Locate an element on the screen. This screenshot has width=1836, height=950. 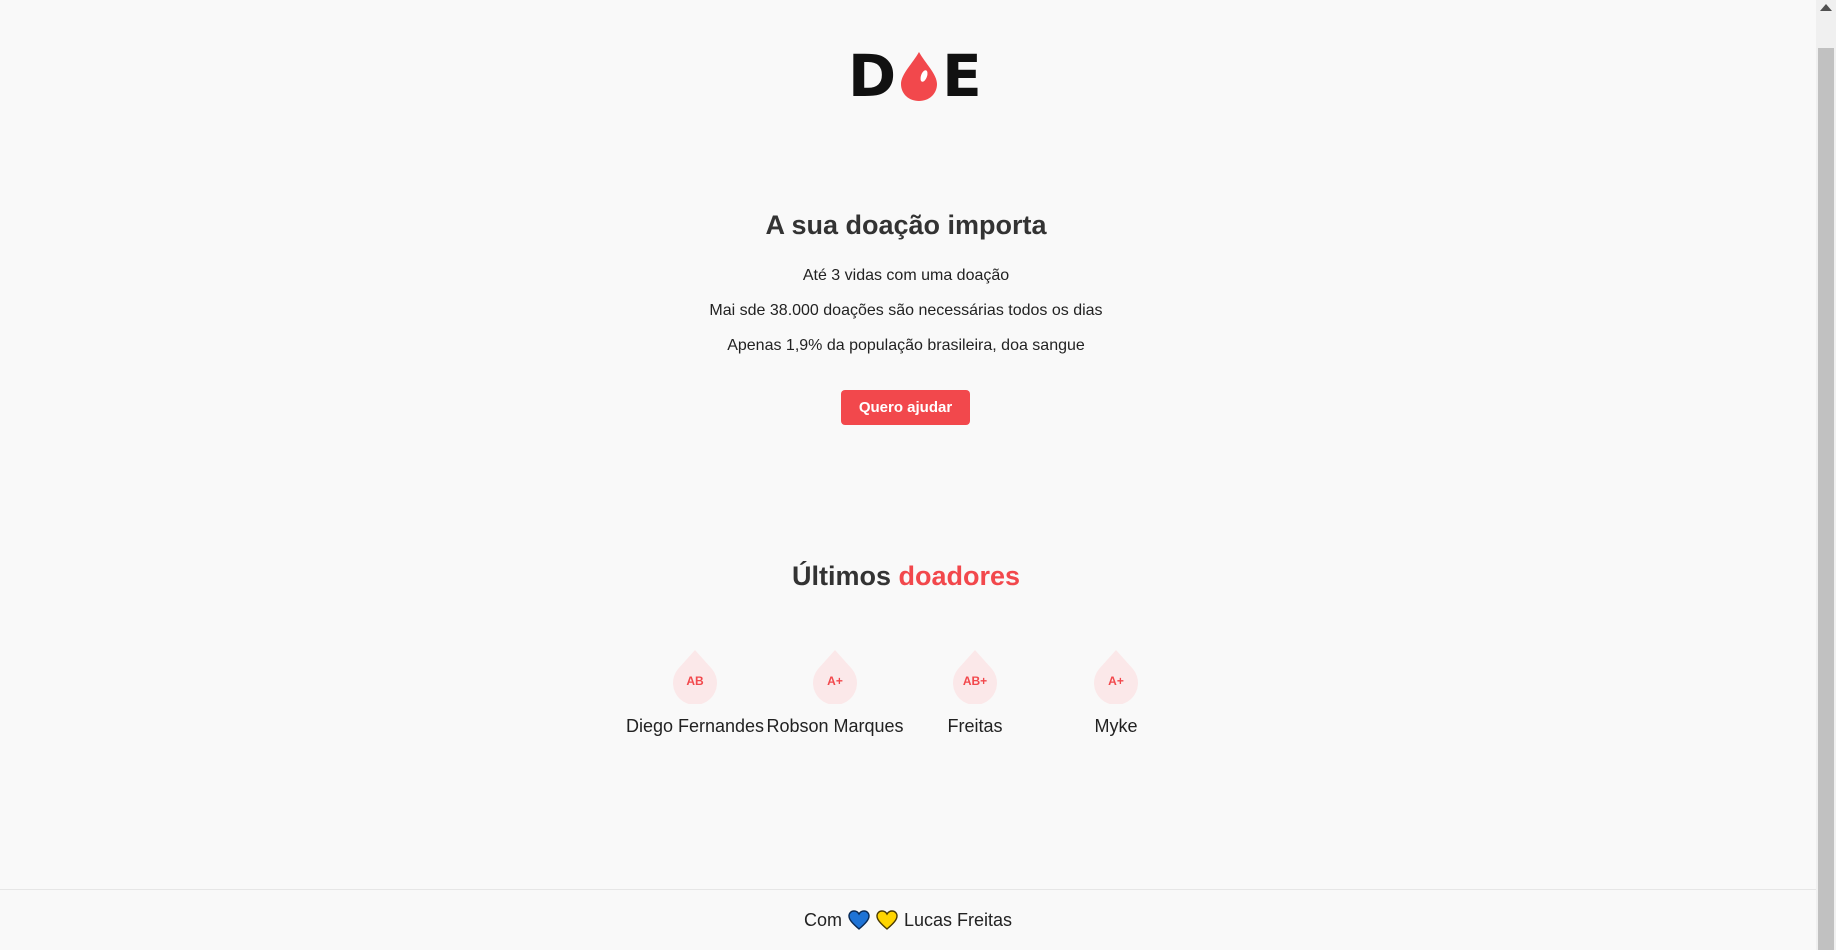
blood-type-badge: AB is located at coordinates (695, 676).